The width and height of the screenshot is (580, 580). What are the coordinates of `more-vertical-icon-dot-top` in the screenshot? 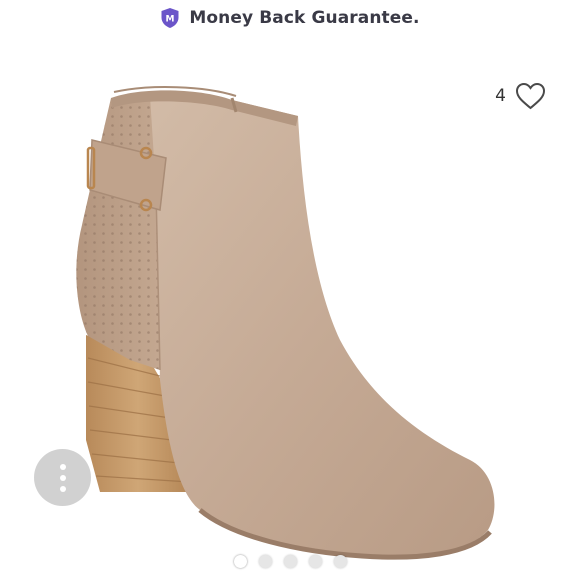 It's located at (62, 466).